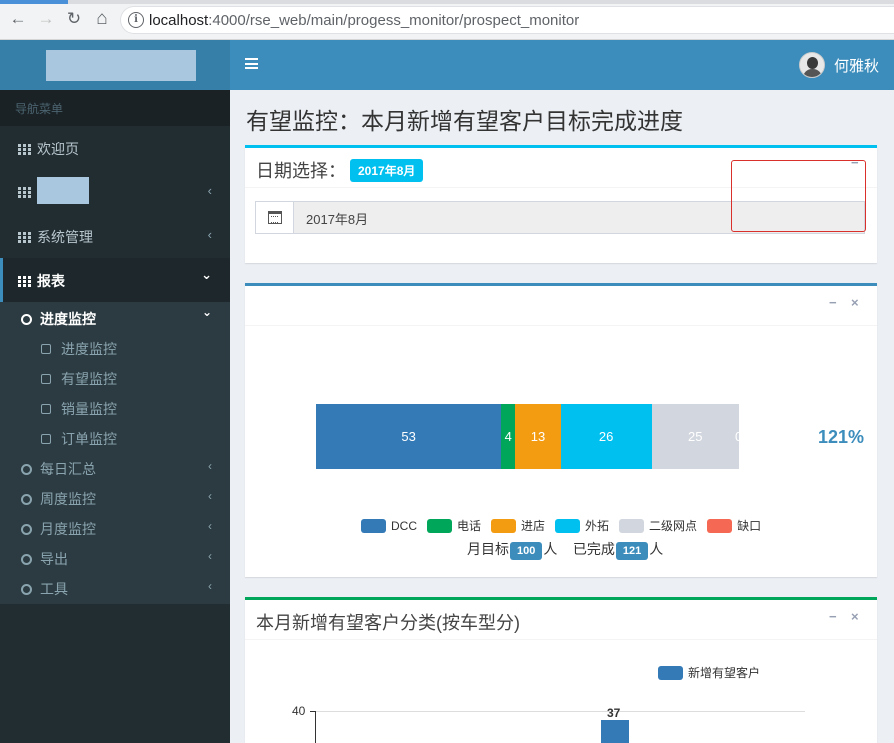 Image resolution: width=894 pixels, height=743 pixels. What do you see at coordinates (526, 551) in the screenshot?
I see `target-badge: 100` at bounding box center [526, 551].